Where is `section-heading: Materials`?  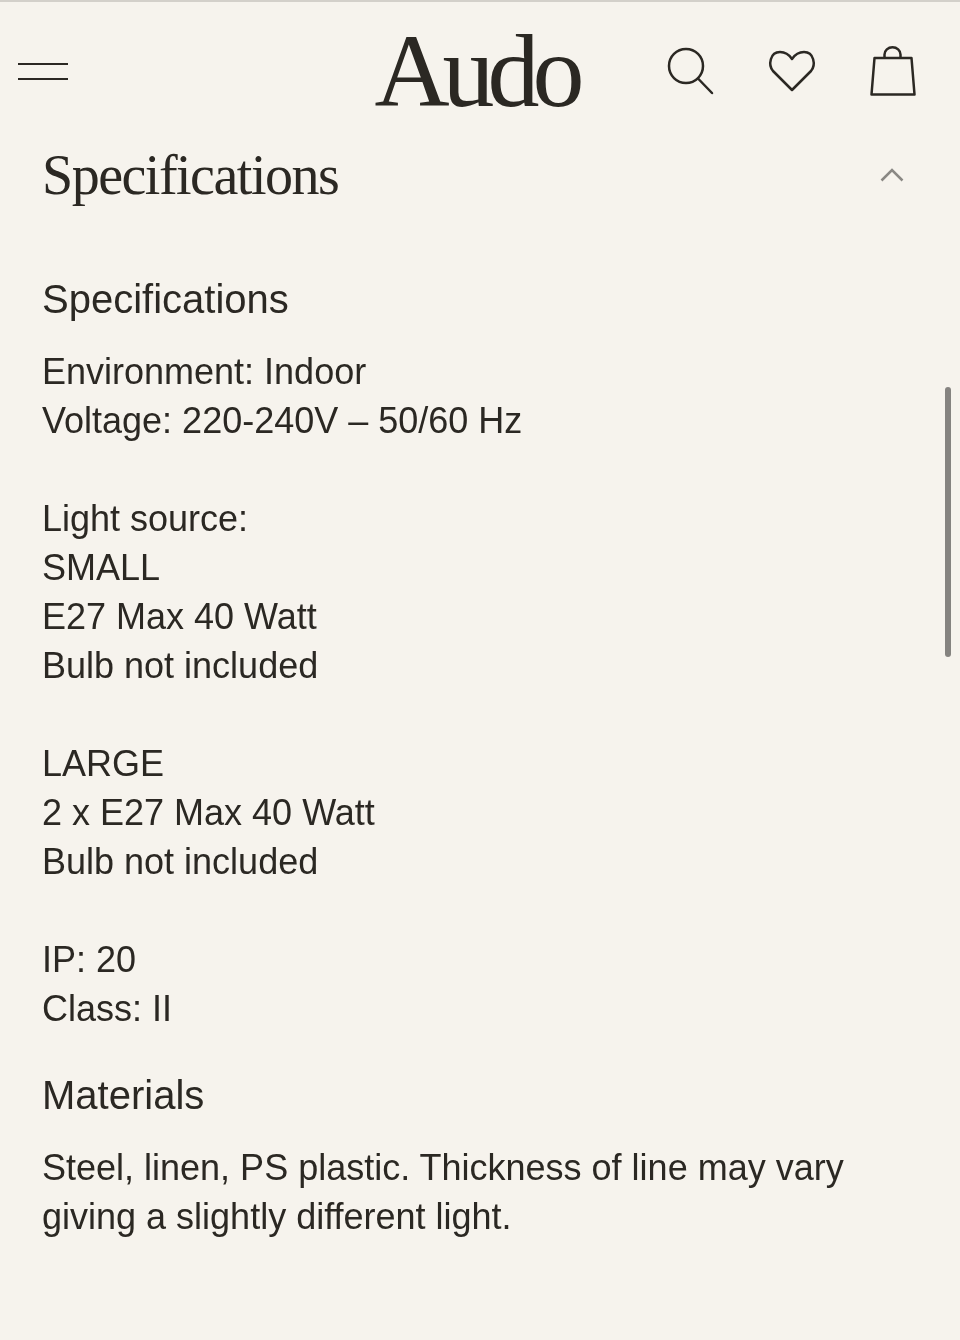 section-heading: Materials is located at coordinates (124, 1095).